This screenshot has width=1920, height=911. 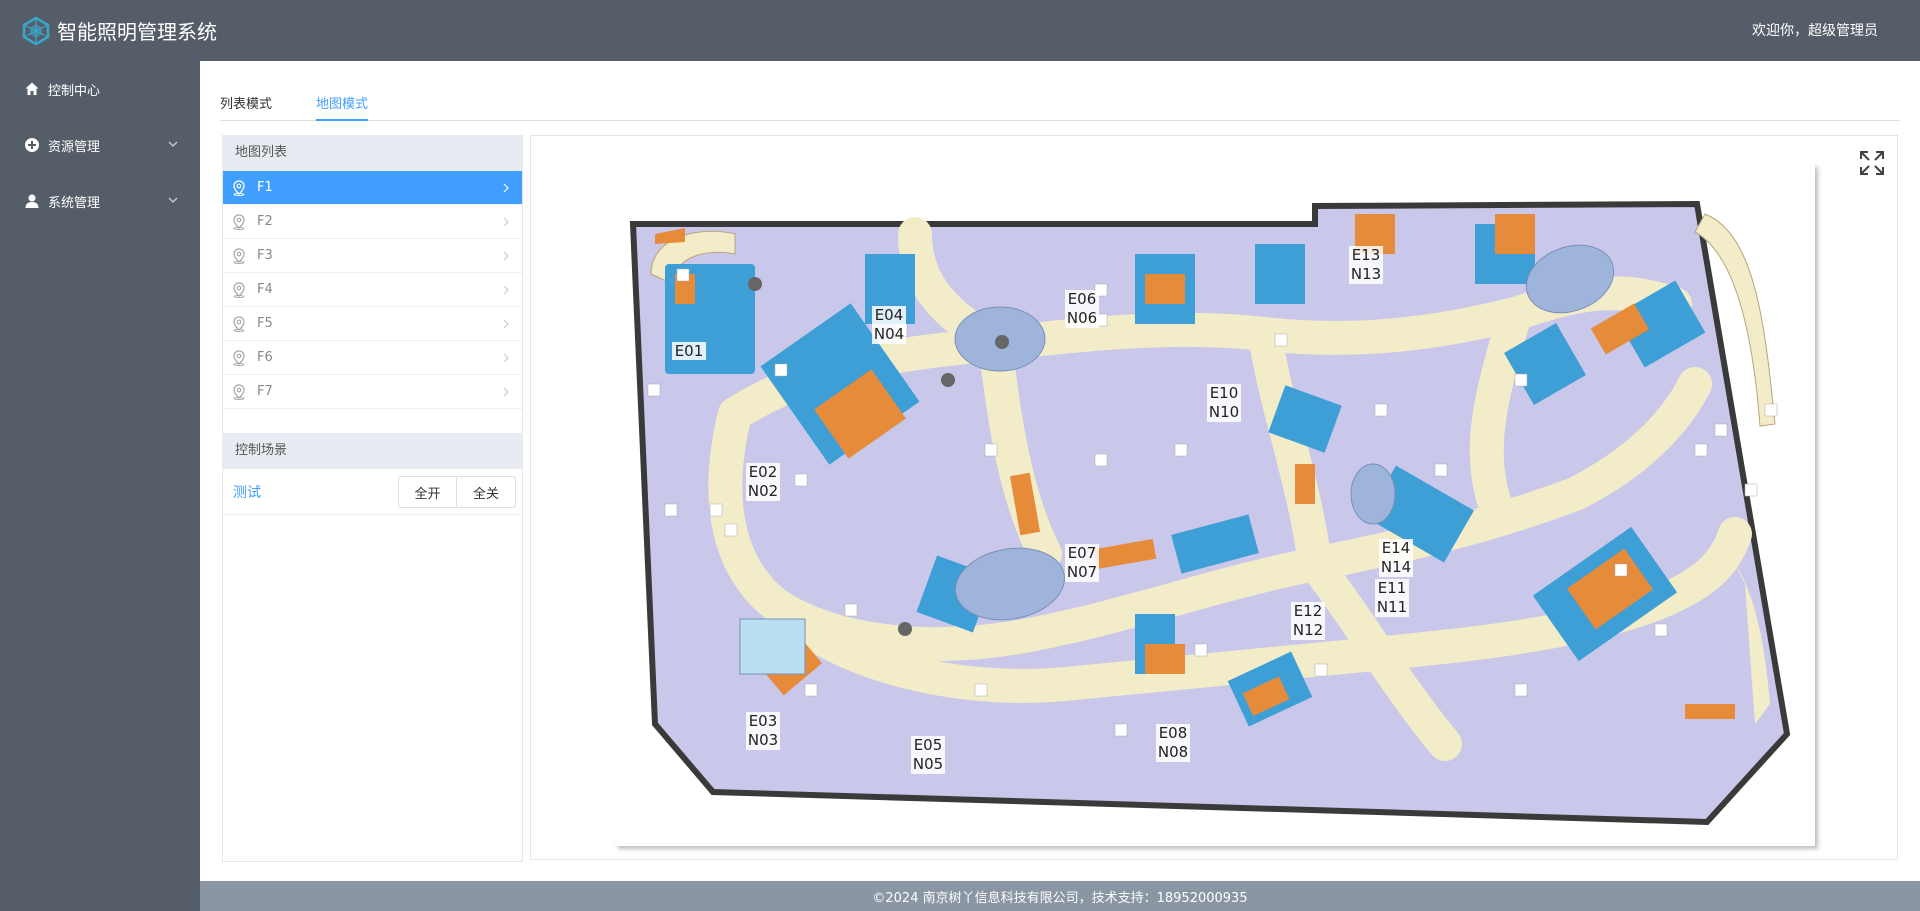 I want to click on scene-name-link: 测试, so click(x=247, y=492).